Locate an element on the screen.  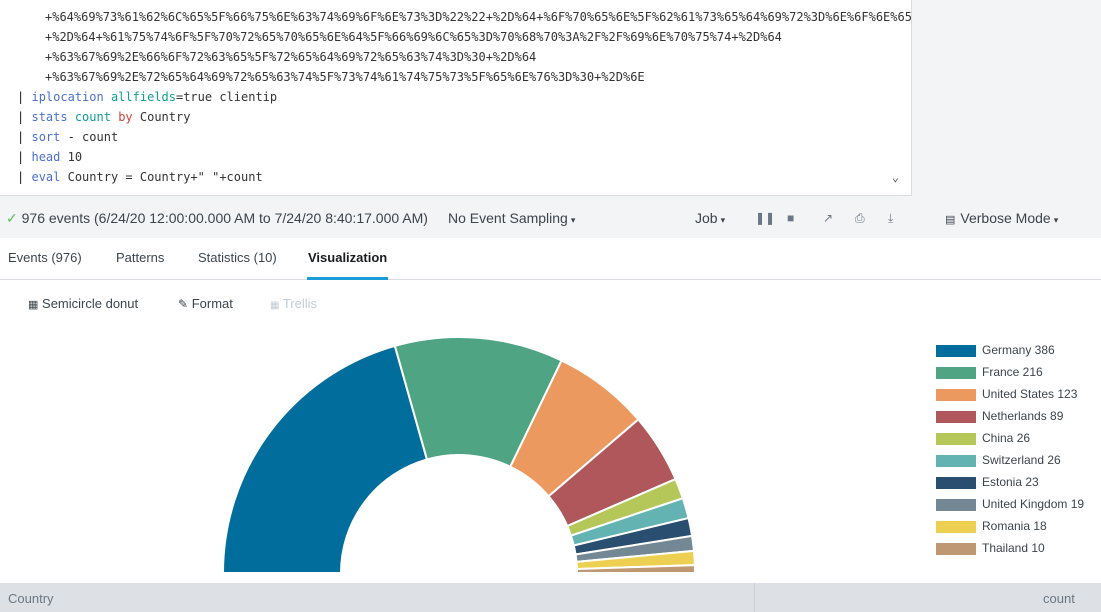
legend-label: United Kingdom 19 is located at coordinates (1033, 504).